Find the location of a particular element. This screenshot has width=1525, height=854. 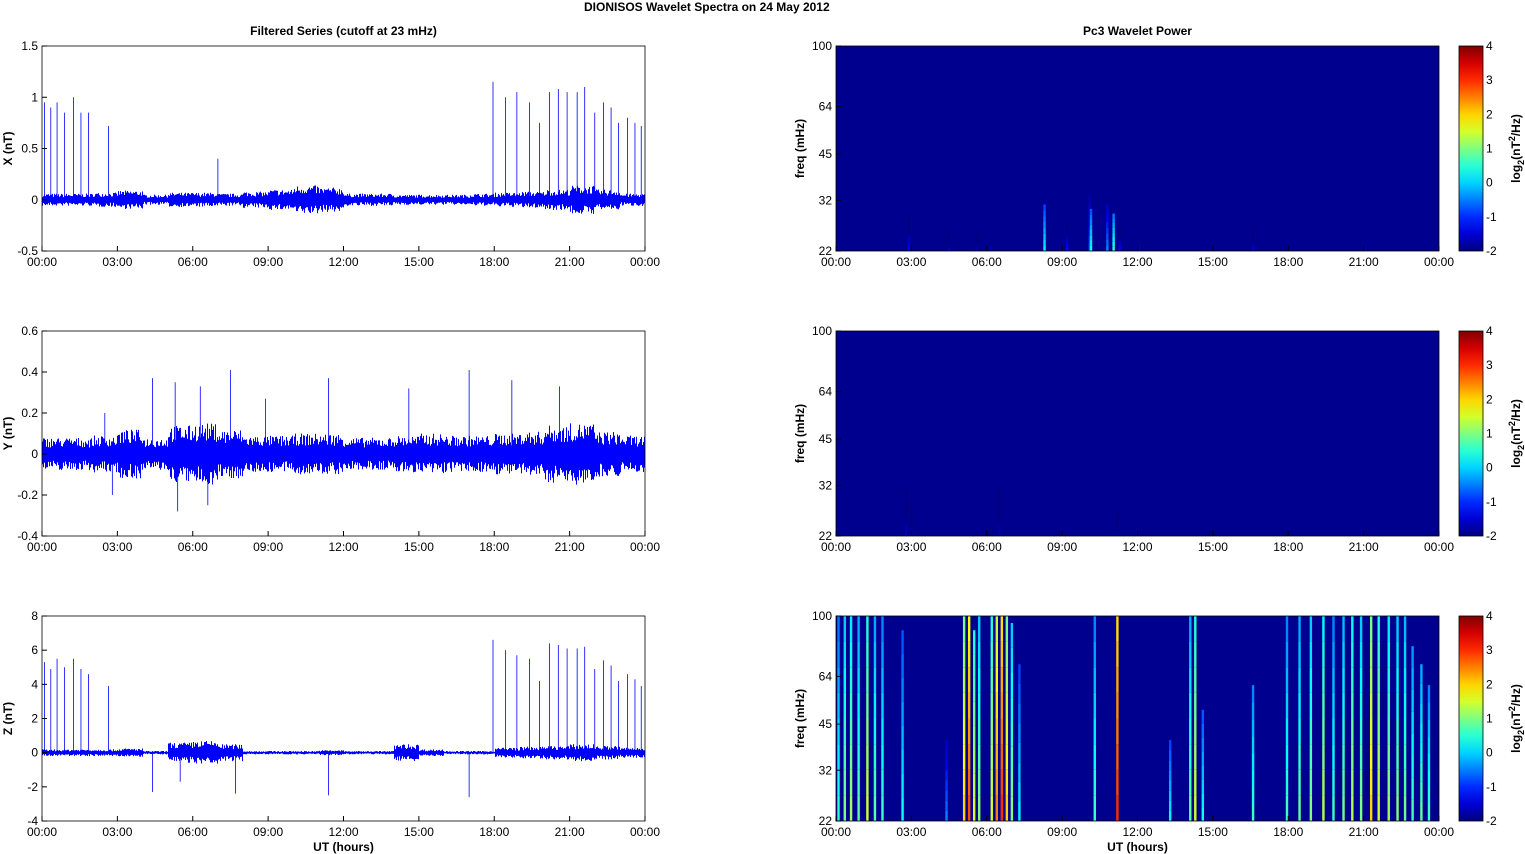

y-tick-label: 4 is located at coordinates (34, 684).